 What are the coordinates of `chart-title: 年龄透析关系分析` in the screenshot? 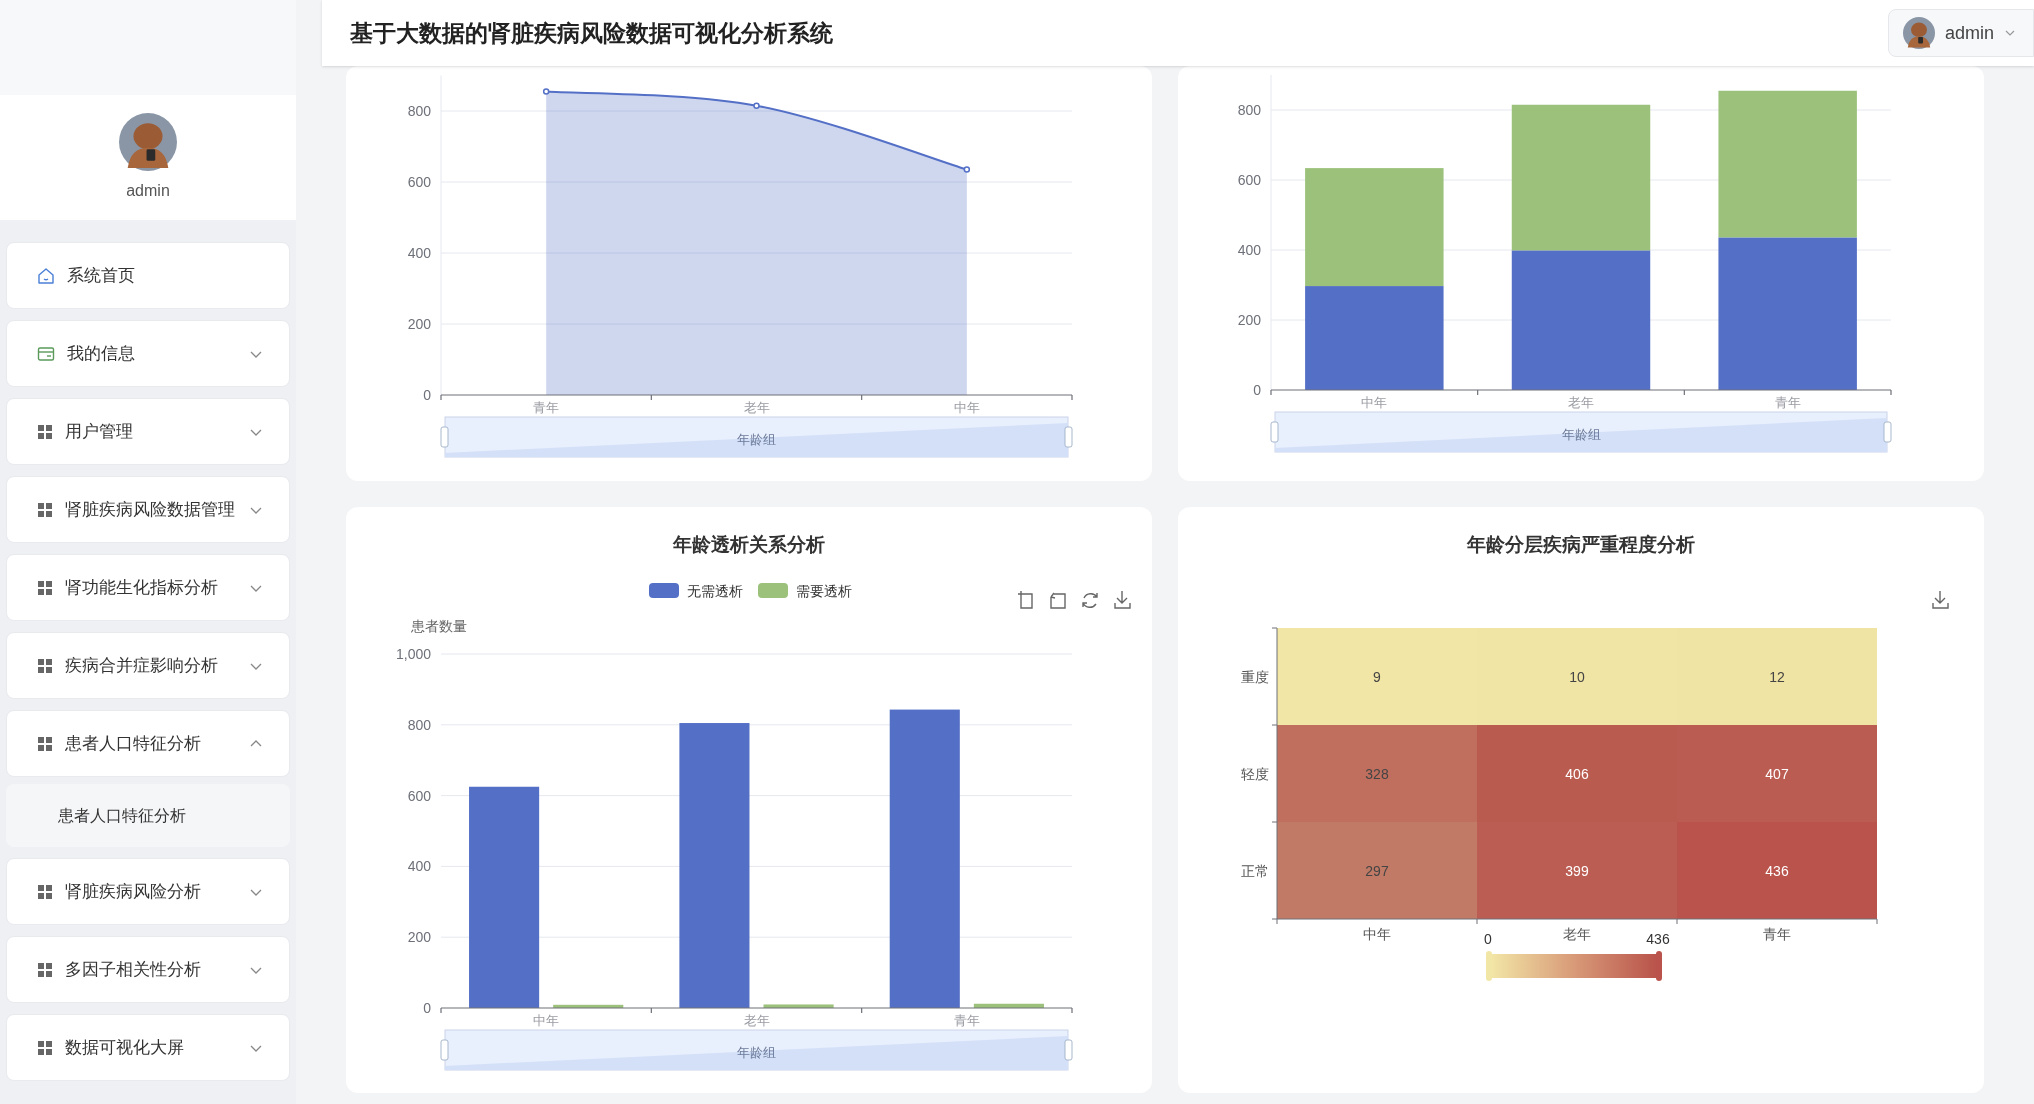 It's located at (749, 544).